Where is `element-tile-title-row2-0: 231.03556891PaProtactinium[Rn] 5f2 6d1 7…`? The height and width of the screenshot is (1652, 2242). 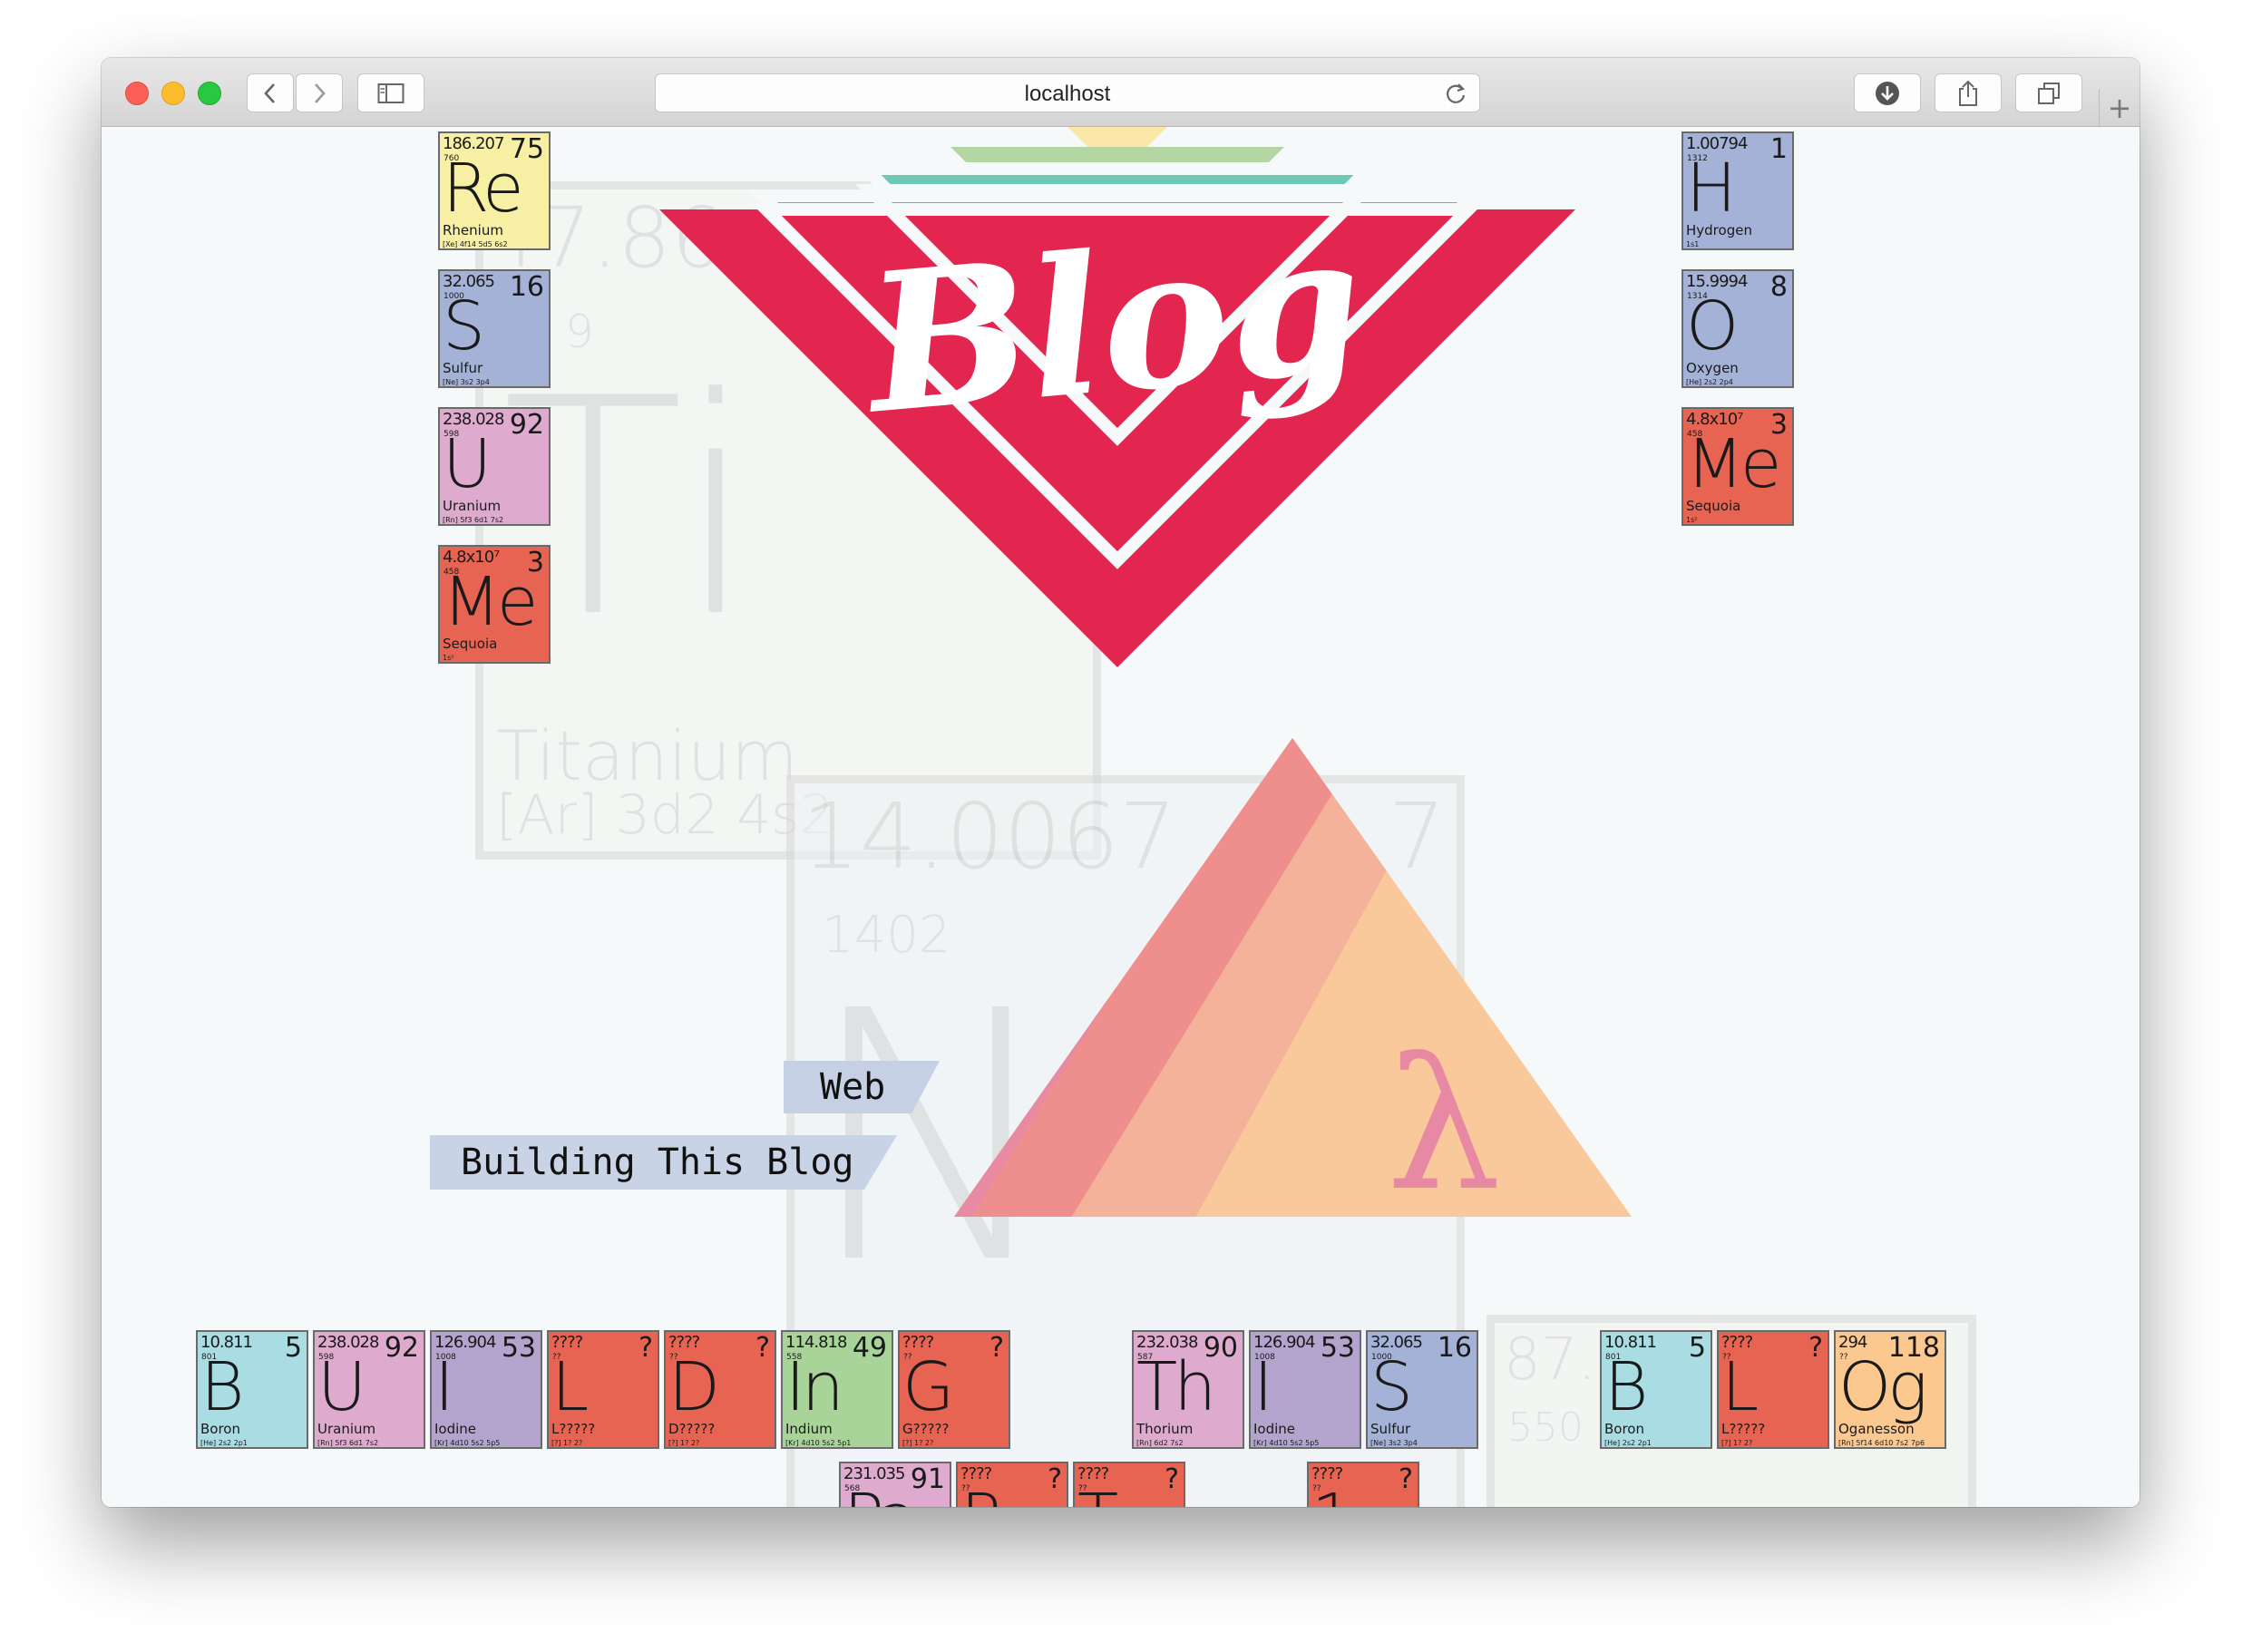
element-tile-title-row2-0: 231.03556891PaProtactinium[Rn] 5f2 6d1 7… is located at coordinates (895, 1485).